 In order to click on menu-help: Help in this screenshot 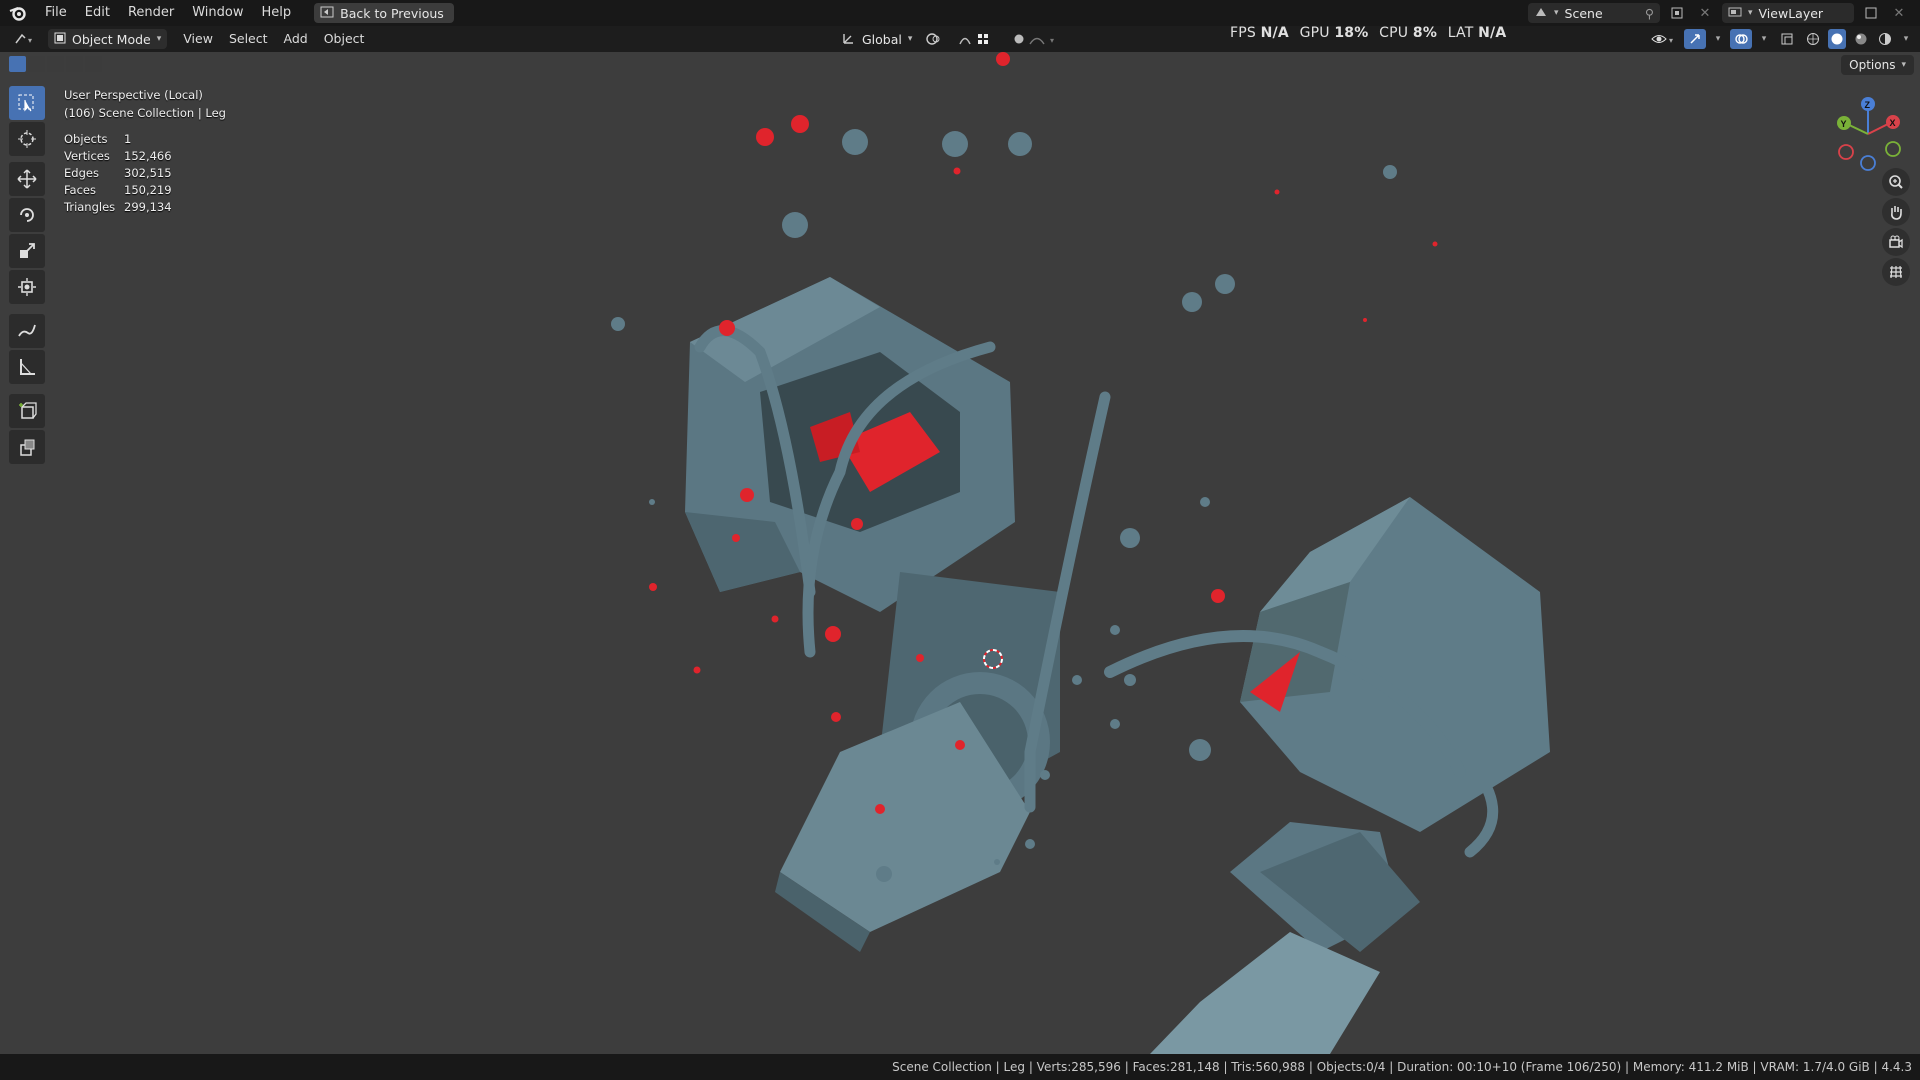, I will do `click(277, 13)`.